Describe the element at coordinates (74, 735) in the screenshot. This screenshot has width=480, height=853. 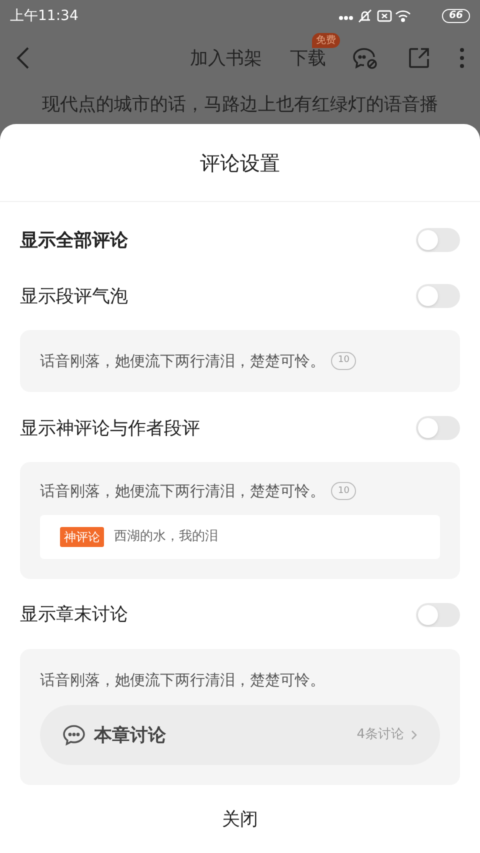
I see `chat-bubble-icon` at that location.